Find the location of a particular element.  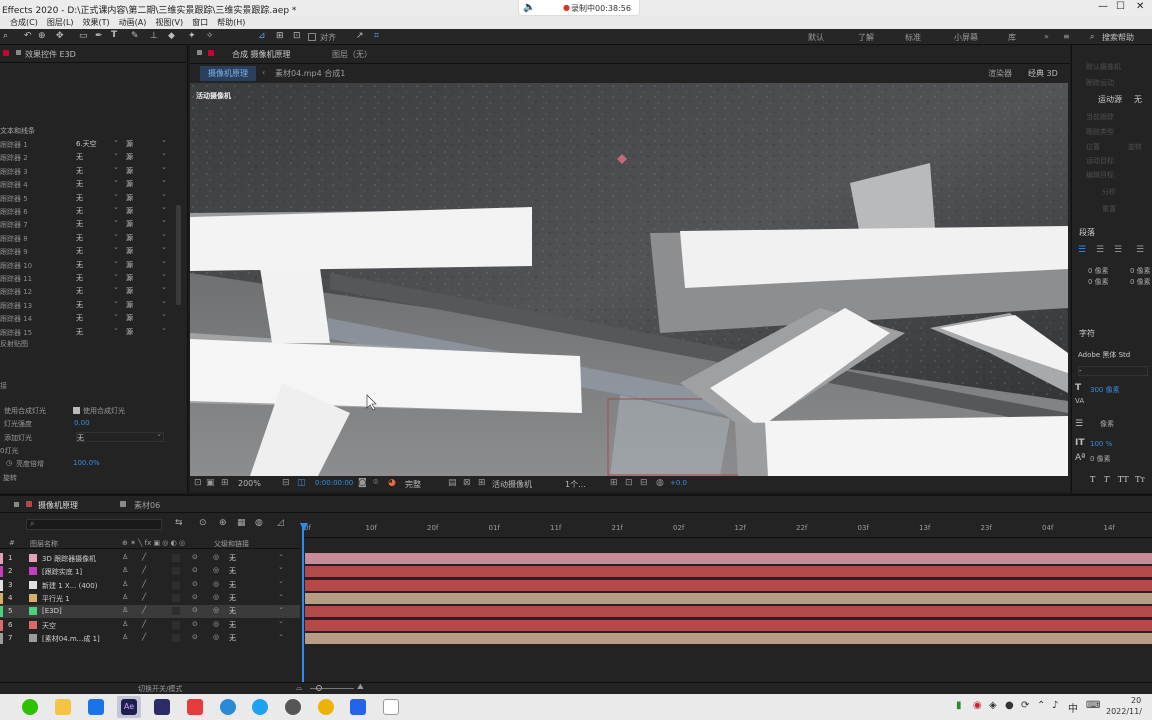

shield-tray-icon: ◈ is located at coordinates (993, 705).